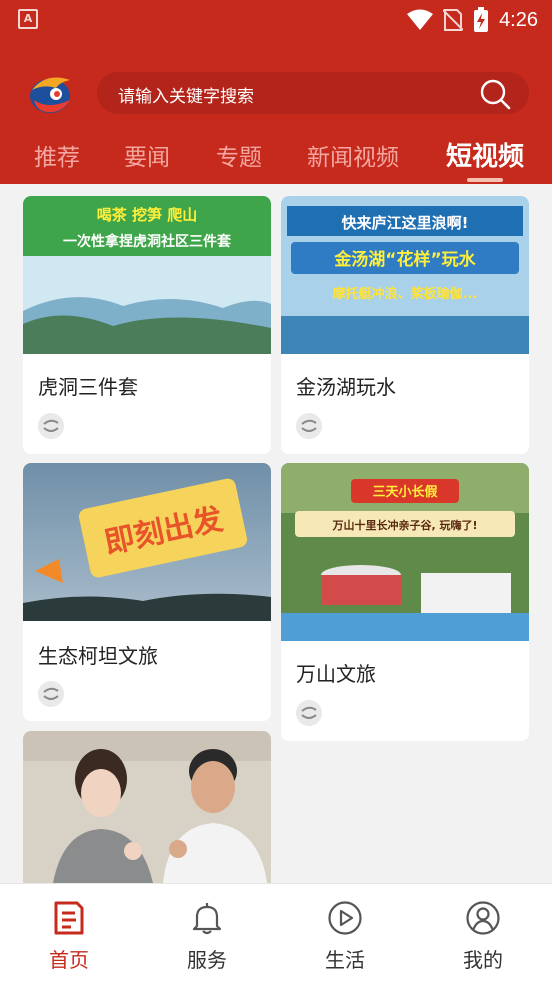  I want to click on thumb-banner-top: 喝茶 挖笋 爬山, so click(147, 215).